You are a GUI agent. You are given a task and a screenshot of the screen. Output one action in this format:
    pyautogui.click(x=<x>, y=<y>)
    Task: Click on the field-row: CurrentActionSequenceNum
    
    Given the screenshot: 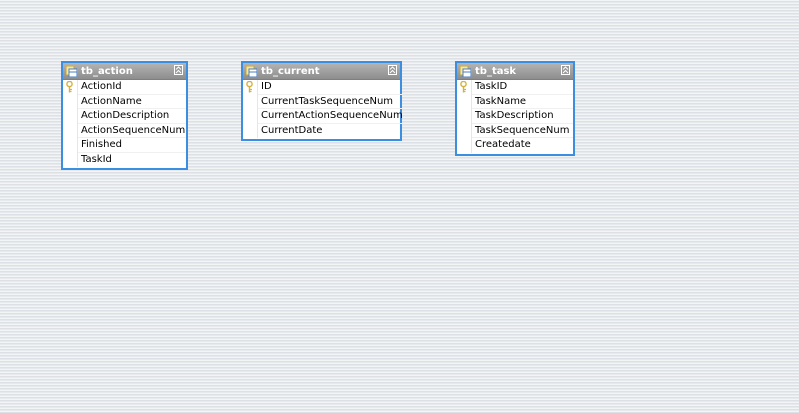 What is the action you would take?
    pyautogui.click(x=330, y=116)
    